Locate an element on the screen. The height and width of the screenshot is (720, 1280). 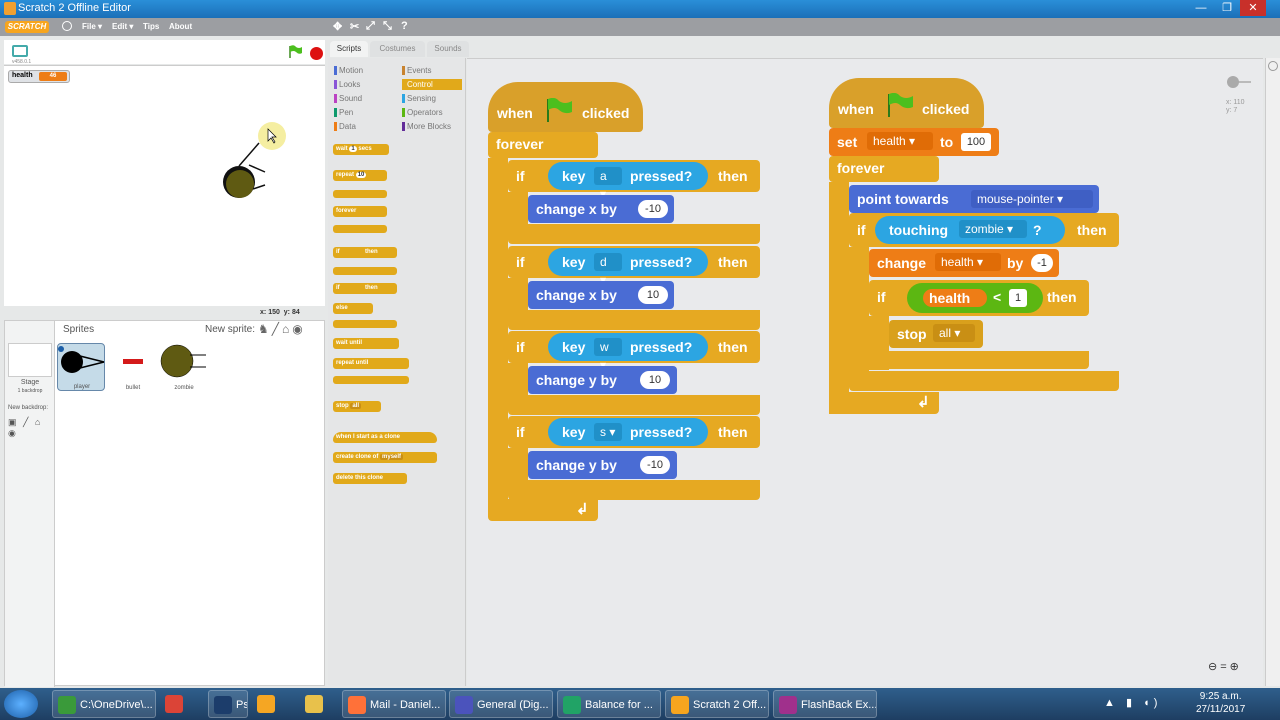
category-pen: Pen is located at coordinates (343, 112).